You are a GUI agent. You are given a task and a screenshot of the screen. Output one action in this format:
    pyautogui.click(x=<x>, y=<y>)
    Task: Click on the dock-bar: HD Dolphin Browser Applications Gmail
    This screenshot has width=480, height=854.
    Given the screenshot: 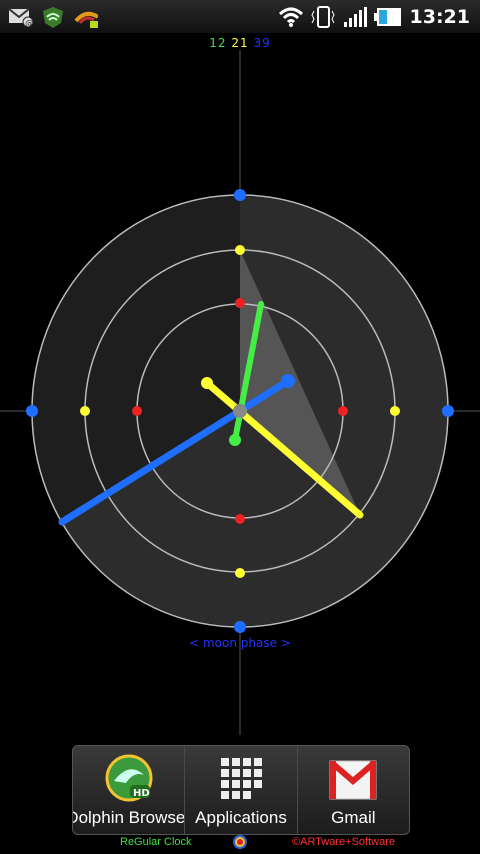 What is the action you would take?
    pyautogui.click(x=241, y=790)
    